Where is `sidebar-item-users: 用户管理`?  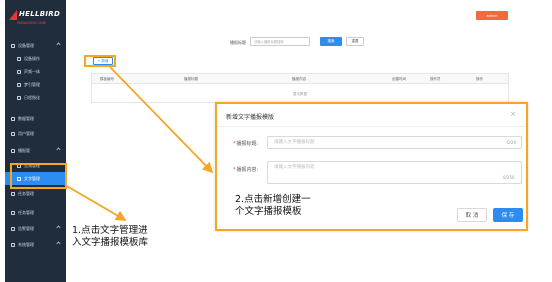 sidebar-item-users: 用户管理 is located at coordinates (35, 133).